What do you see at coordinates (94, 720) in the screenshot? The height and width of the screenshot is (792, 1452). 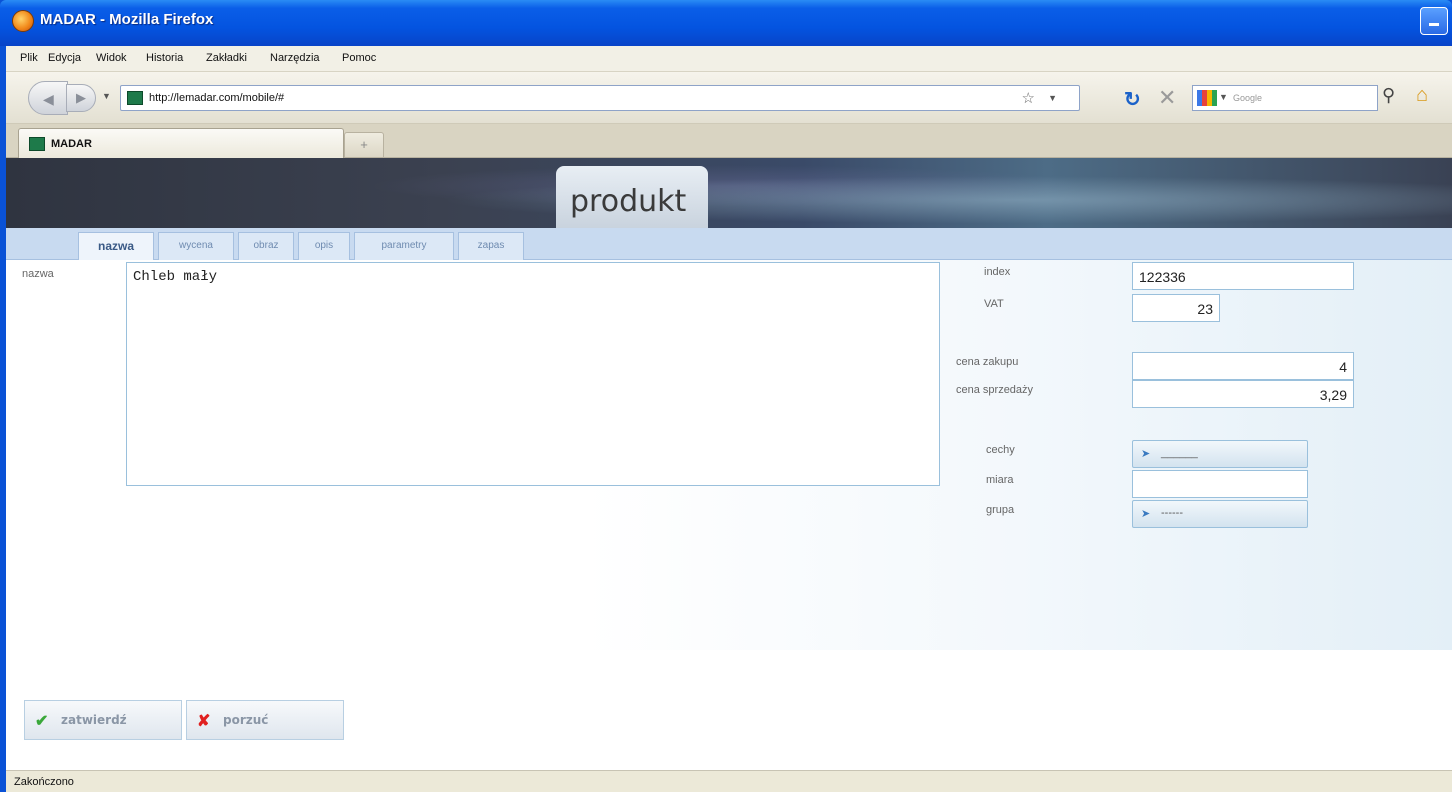 I see `confirm-label: zatwierdź` at bounding box center [94, 720].